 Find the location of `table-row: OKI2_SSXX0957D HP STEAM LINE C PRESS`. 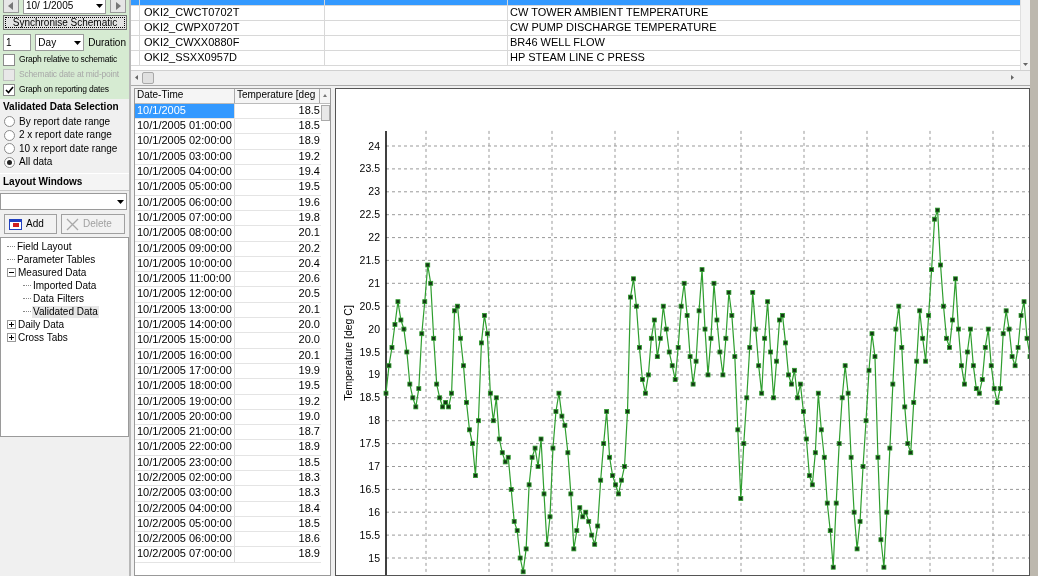

table-row: OKI2_SSXX0957D HP STEAM LINE C PRESS is located at coordinates (575, 58).